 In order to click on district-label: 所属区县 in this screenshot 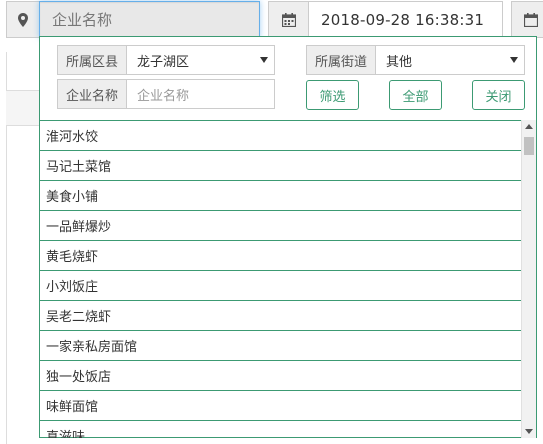, I will do `click(93, 60)`.